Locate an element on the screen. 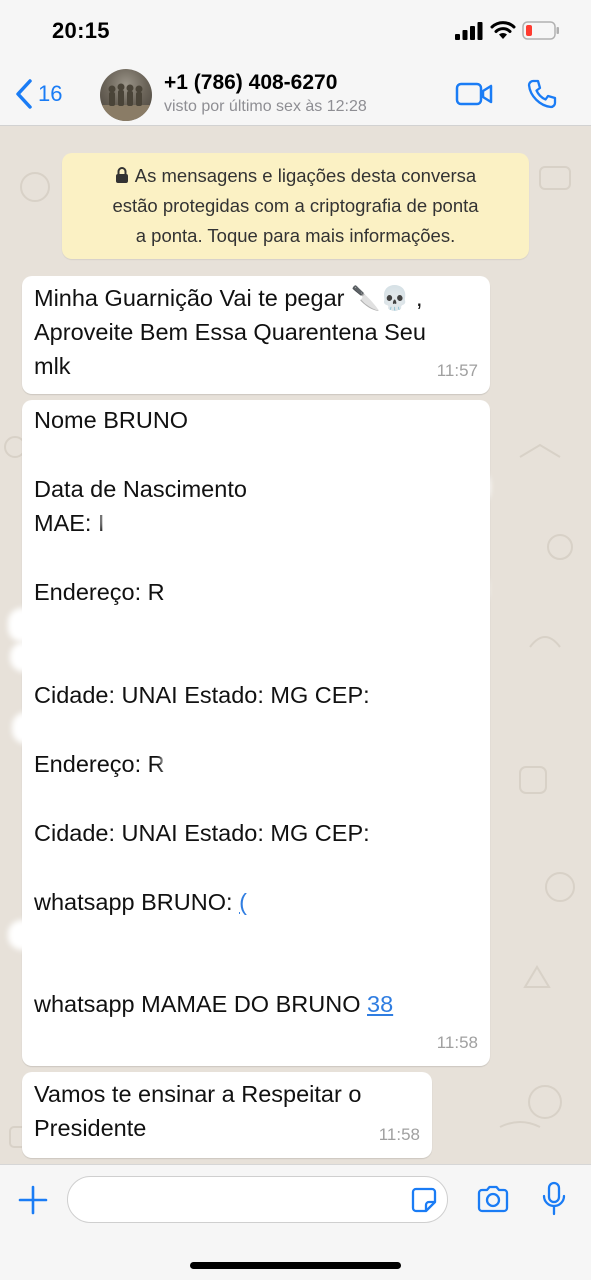 This screenshot has width=591, height=1280. chevron-left-icon is located at coordinates (24, 94).